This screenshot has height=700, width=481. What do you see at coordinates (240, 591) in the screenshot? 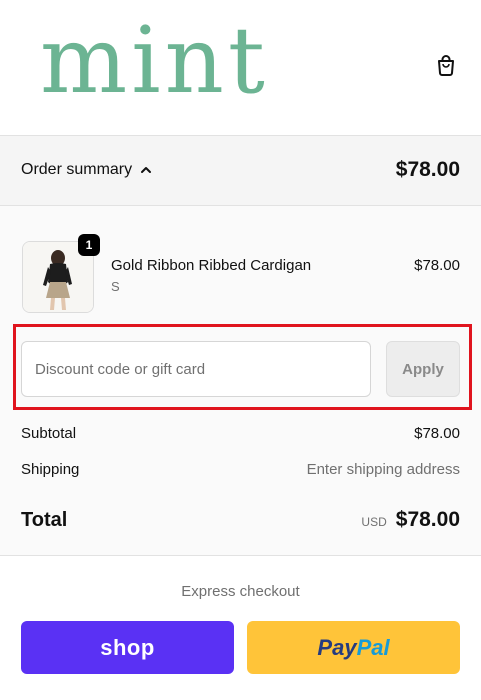
I see `express-checkout-title: Express checkout` at bounding box center [240, 591].